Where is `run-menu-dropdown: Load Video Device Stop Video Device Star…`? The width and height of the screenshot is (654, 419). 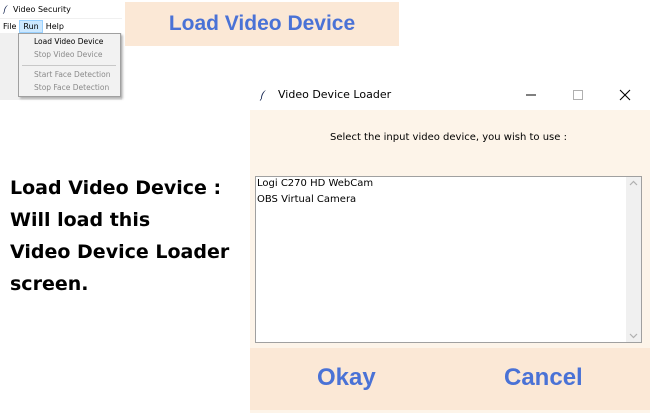
run-menu-dropdown: Load Video Device Stop Video Device Star… is located at coordinates (69, 65).